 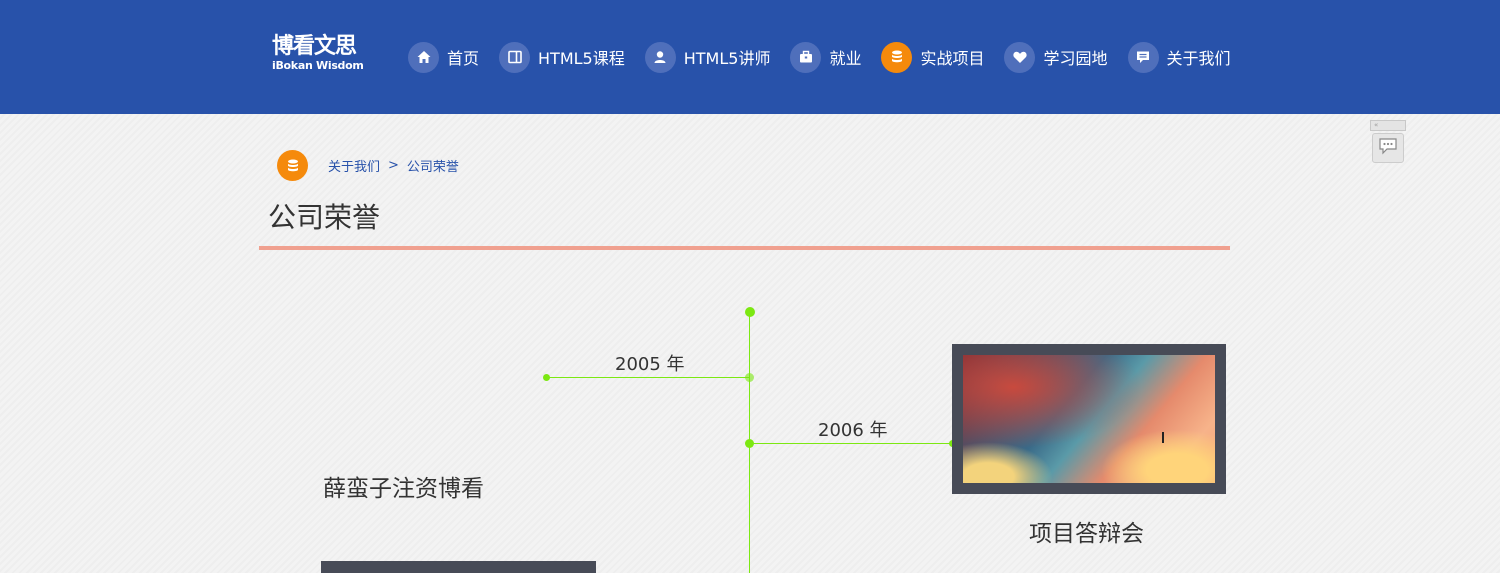 What do you see at coordinates (423, 57) in the screenshot?
I see `home-icon` at bounding box center [423, 57].